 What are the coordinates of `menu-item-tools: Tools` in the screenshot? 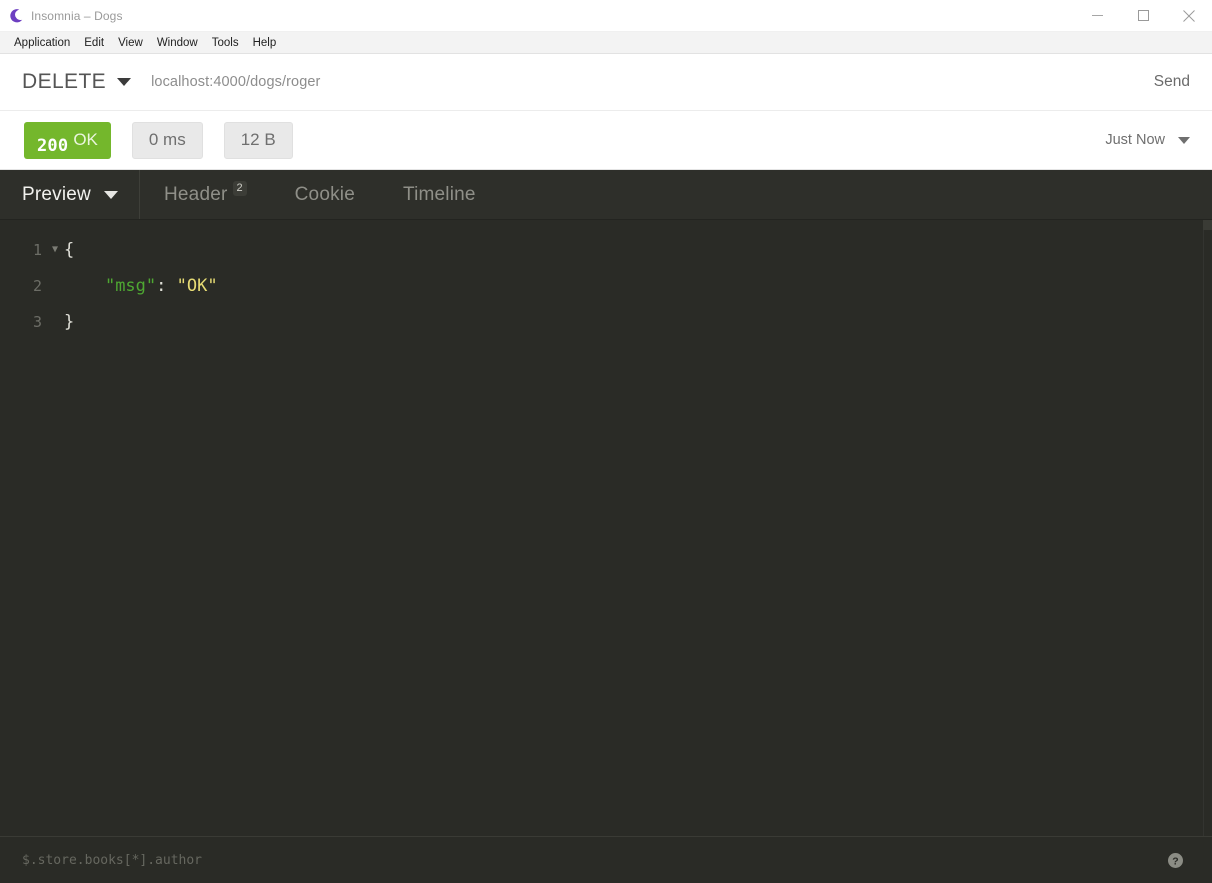 It's located at (225, 43).